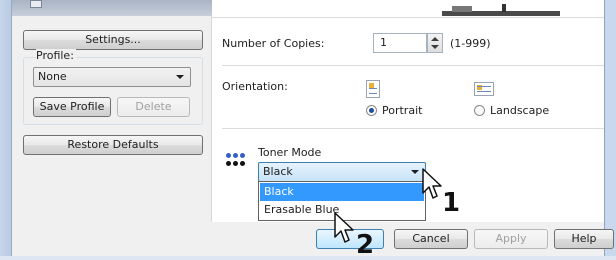 Image resolution: width=616 pixels, height=260 pixels. I want to click on toner-mode-value: Black, so click(278, 171).